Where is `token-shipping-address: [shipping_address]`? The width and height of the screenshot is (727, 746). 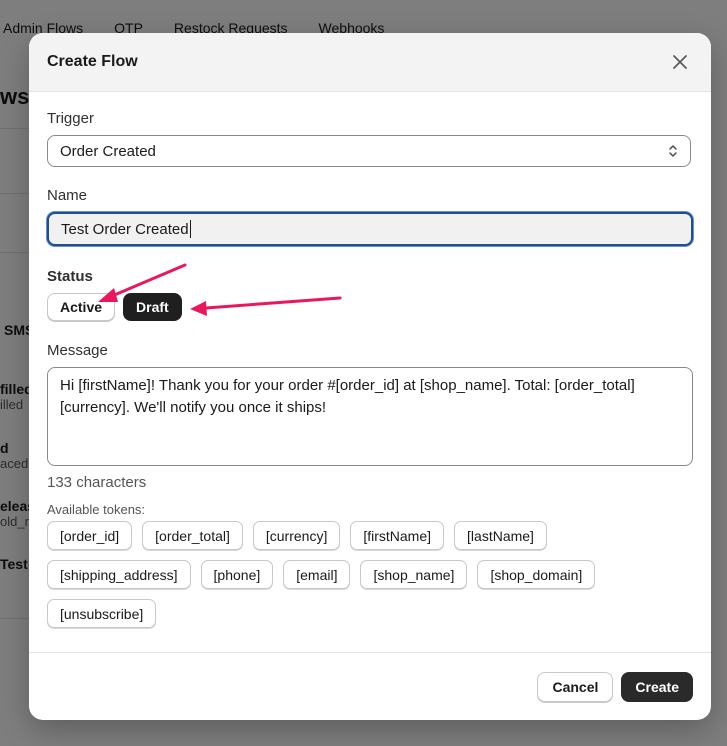
token-shipping-address: [shipping_address] is located at coordinates (119, 574).